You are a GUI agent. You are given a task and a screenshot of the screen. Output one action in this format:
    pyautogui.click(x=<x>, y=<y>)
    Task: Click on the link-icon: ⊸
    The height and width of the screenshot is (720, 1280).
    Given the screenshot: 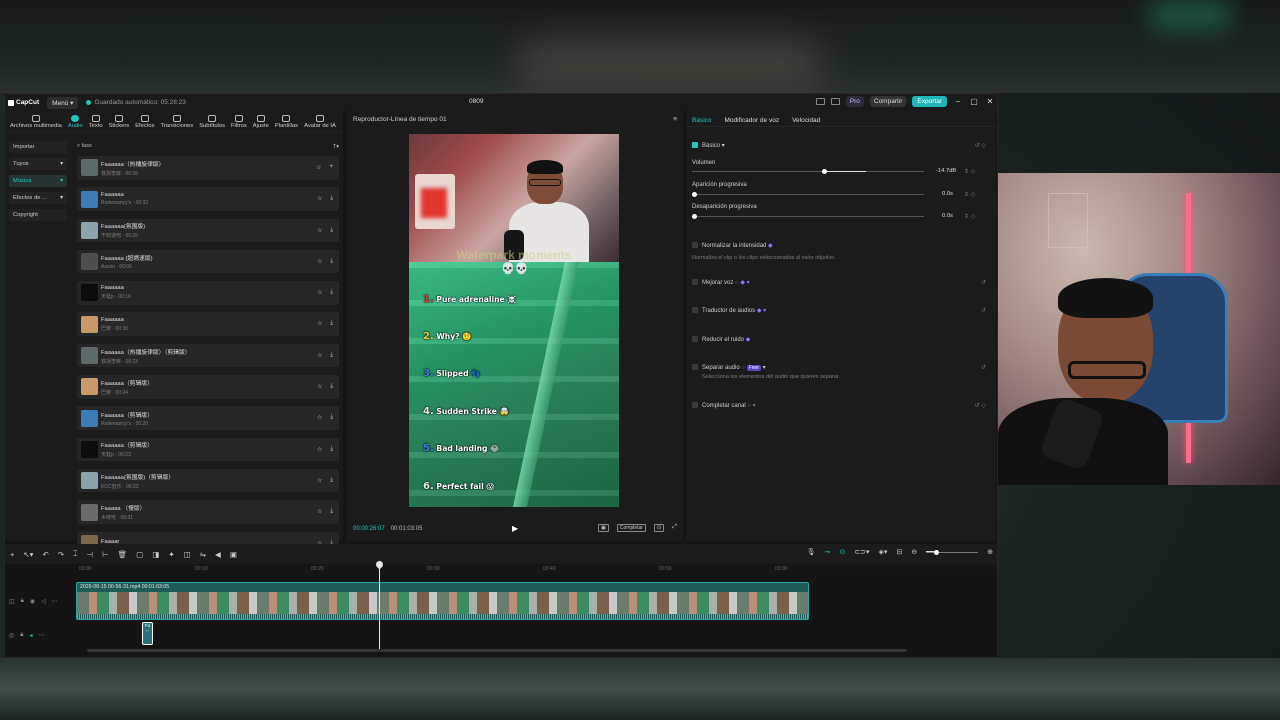 What is the action you would take?
    pyautogui.click(x=827, y=552)
    